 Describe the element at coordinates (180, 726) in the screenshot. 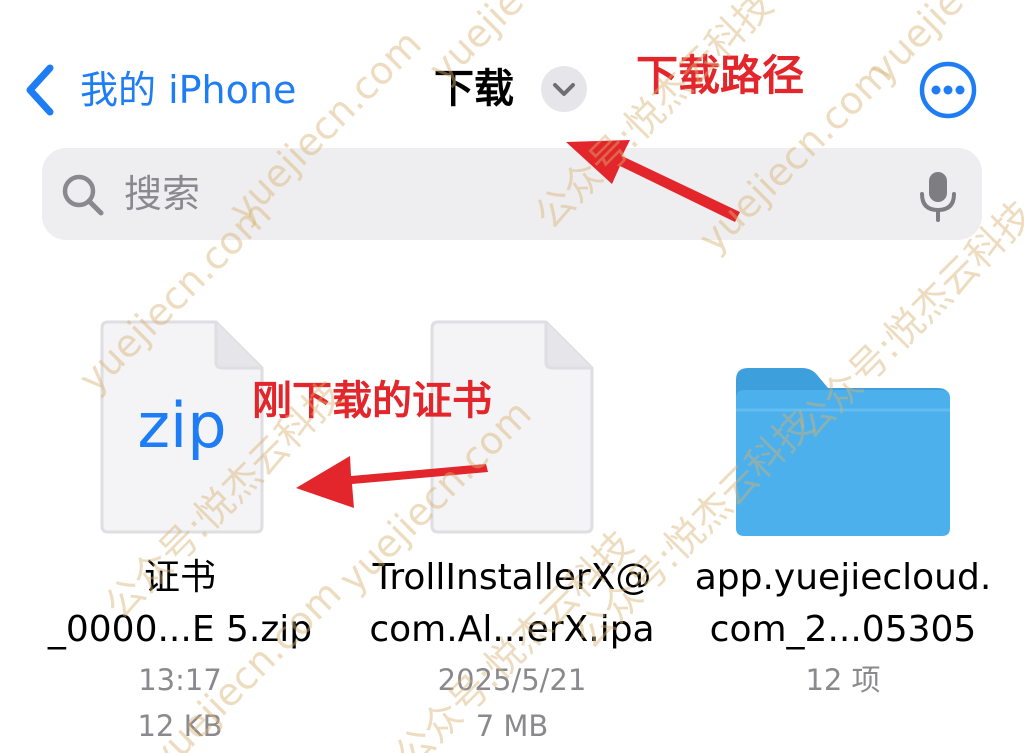

I see `file-size: 12 KB` at that location.